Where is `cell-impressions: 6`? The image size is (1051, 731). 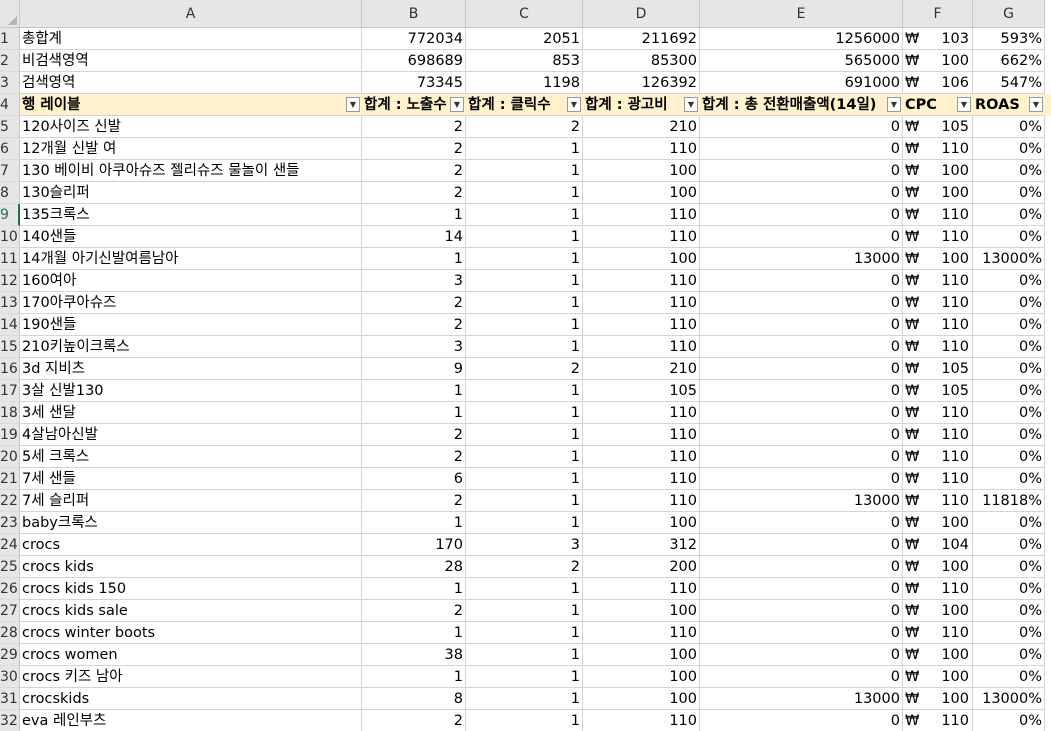 cell-impressions: 6 is located at coordinates (414, 479).